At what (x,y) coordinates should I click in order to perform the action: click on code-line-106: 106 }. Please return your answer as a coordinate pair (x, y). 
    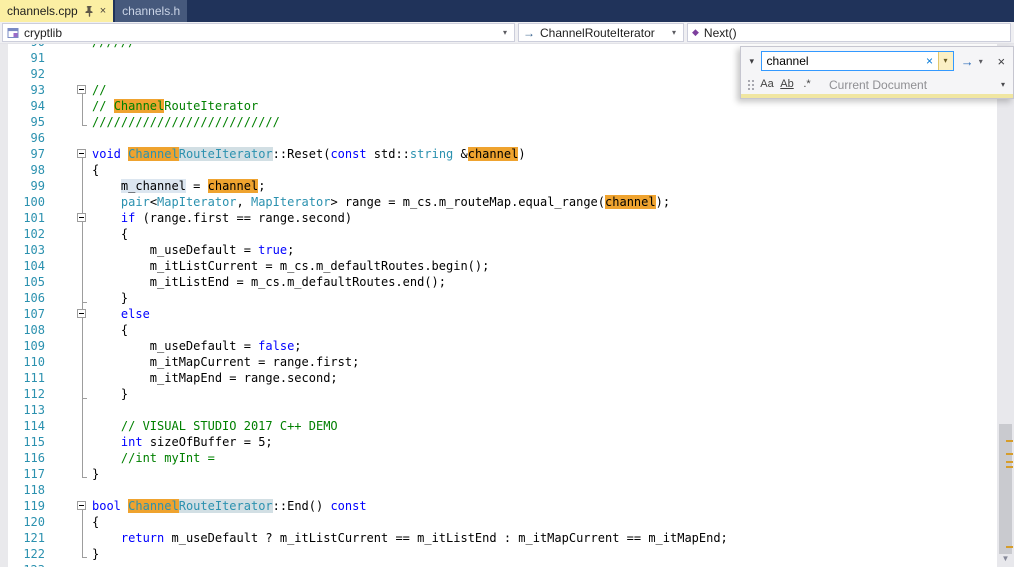
    Looking at the image, I should click on (498, 298).